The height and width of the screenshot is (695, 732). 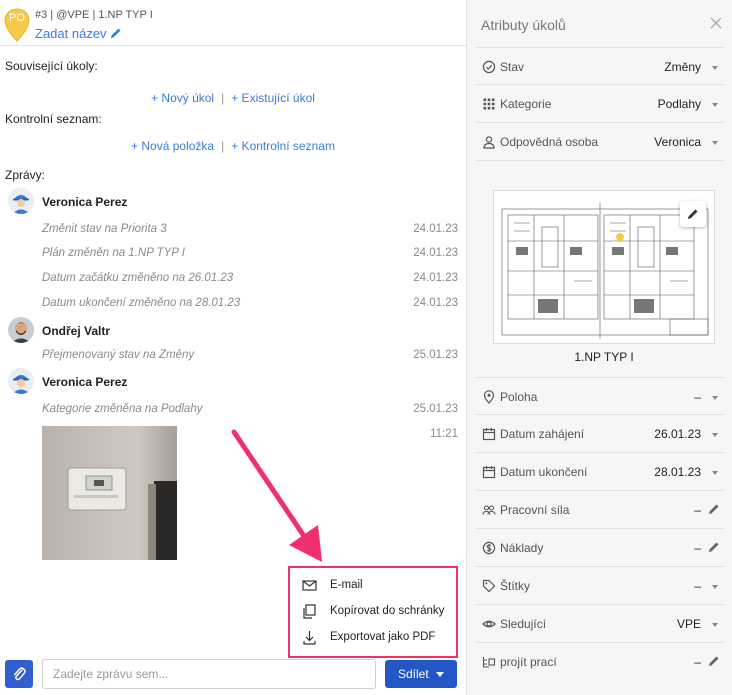 I want to click on tag-icon, so click(x=489, y=586).